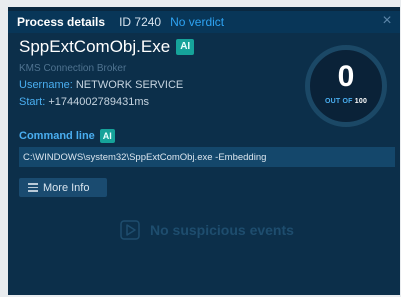  I want to click on score-label: OUT OF 100, so click(346, 101).